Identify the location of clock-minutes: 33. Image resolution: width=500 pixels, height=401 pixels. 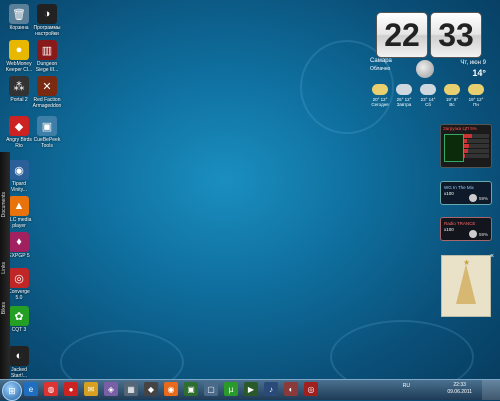
(456, 35).